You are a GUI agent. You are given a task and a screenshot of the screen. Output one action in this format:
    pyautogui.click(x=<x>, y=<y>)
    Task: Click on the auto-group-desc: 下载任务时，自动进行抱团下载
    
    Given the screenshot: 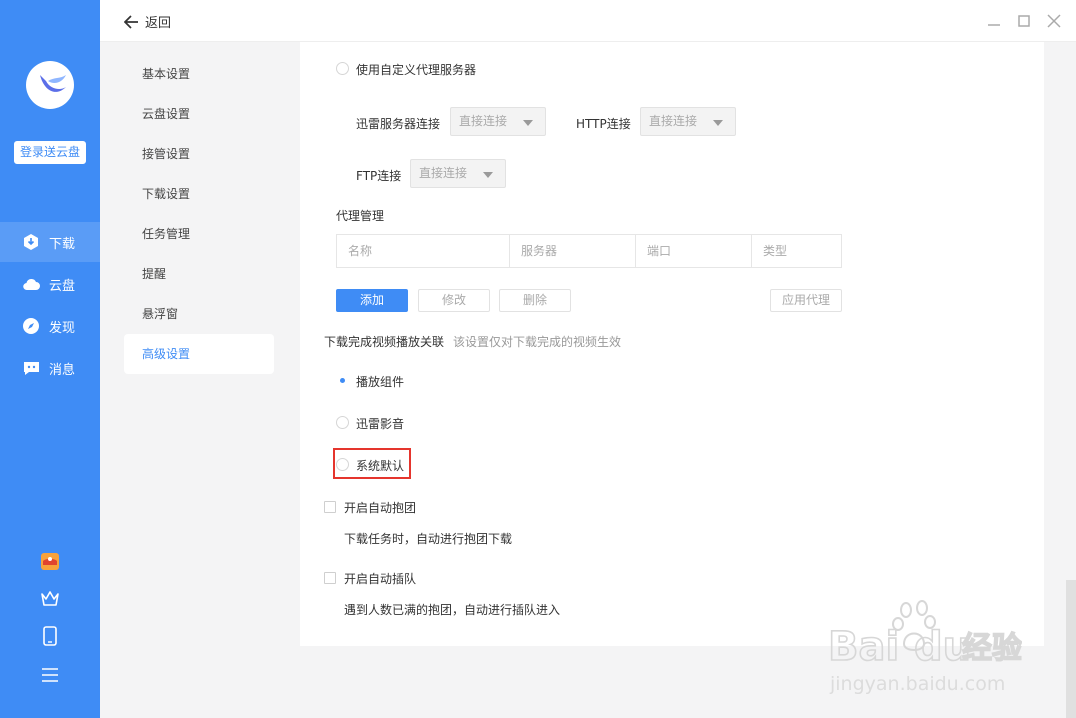 What is the action you would take?
    pyautogui.click(x=428, y=539)
    